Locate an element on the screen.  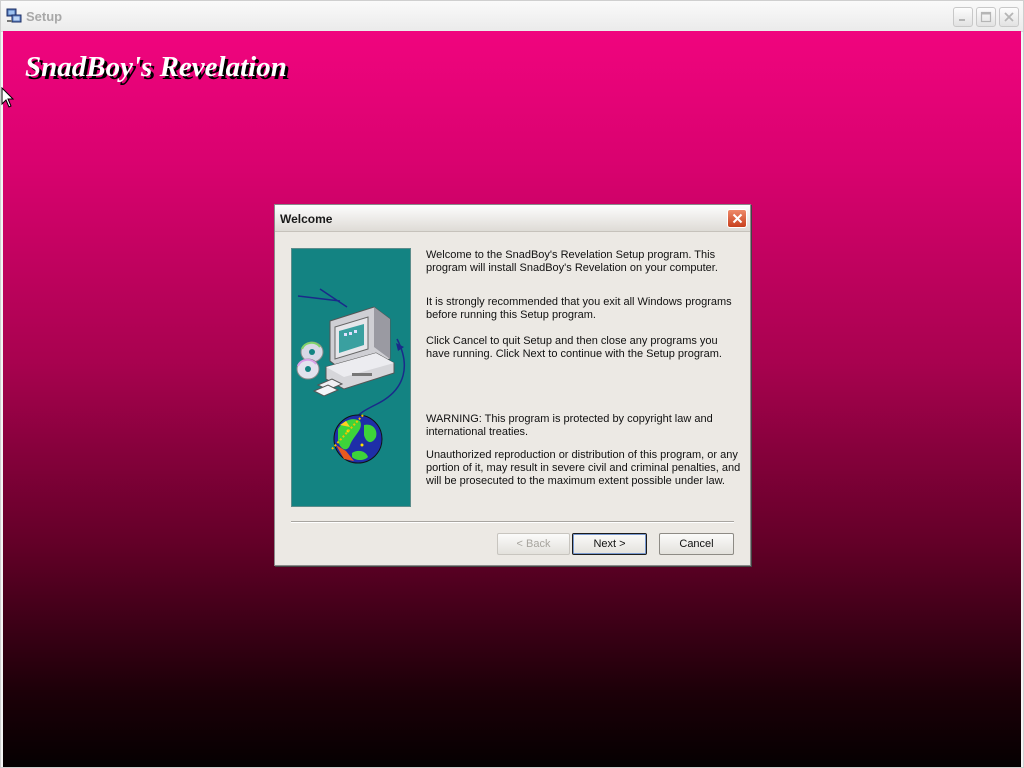
cd-disc-icon is located at coordinates (310, 360).